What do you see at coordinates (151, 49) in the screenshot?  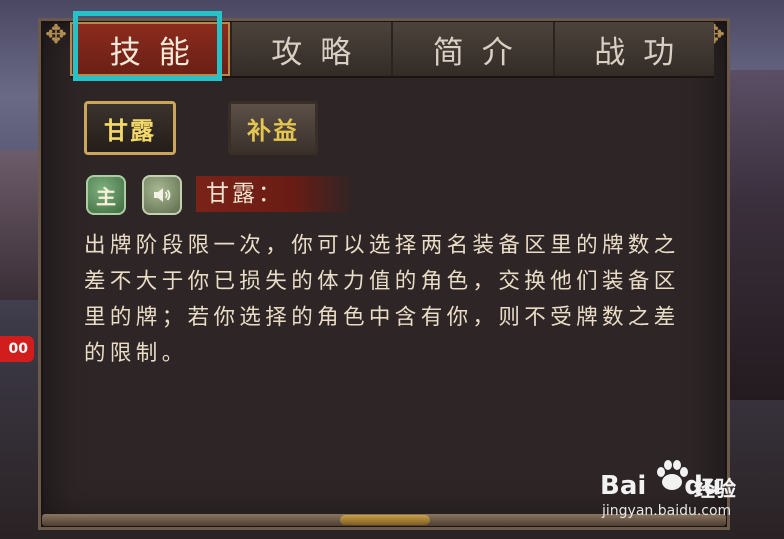 I see `tab-skills: 技能` at bounding box center [151, 49].